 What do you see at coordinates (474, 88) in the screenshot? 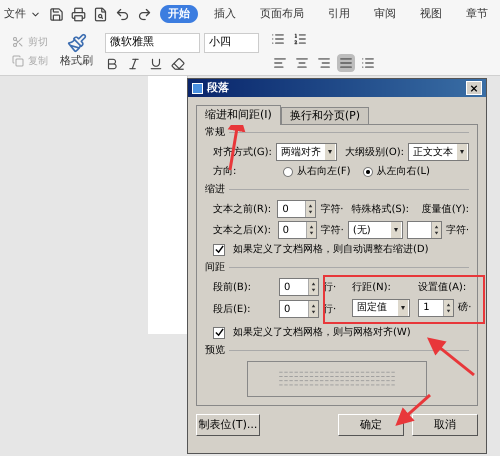
I see `close-button: ×` at bounding box center [474, 88].